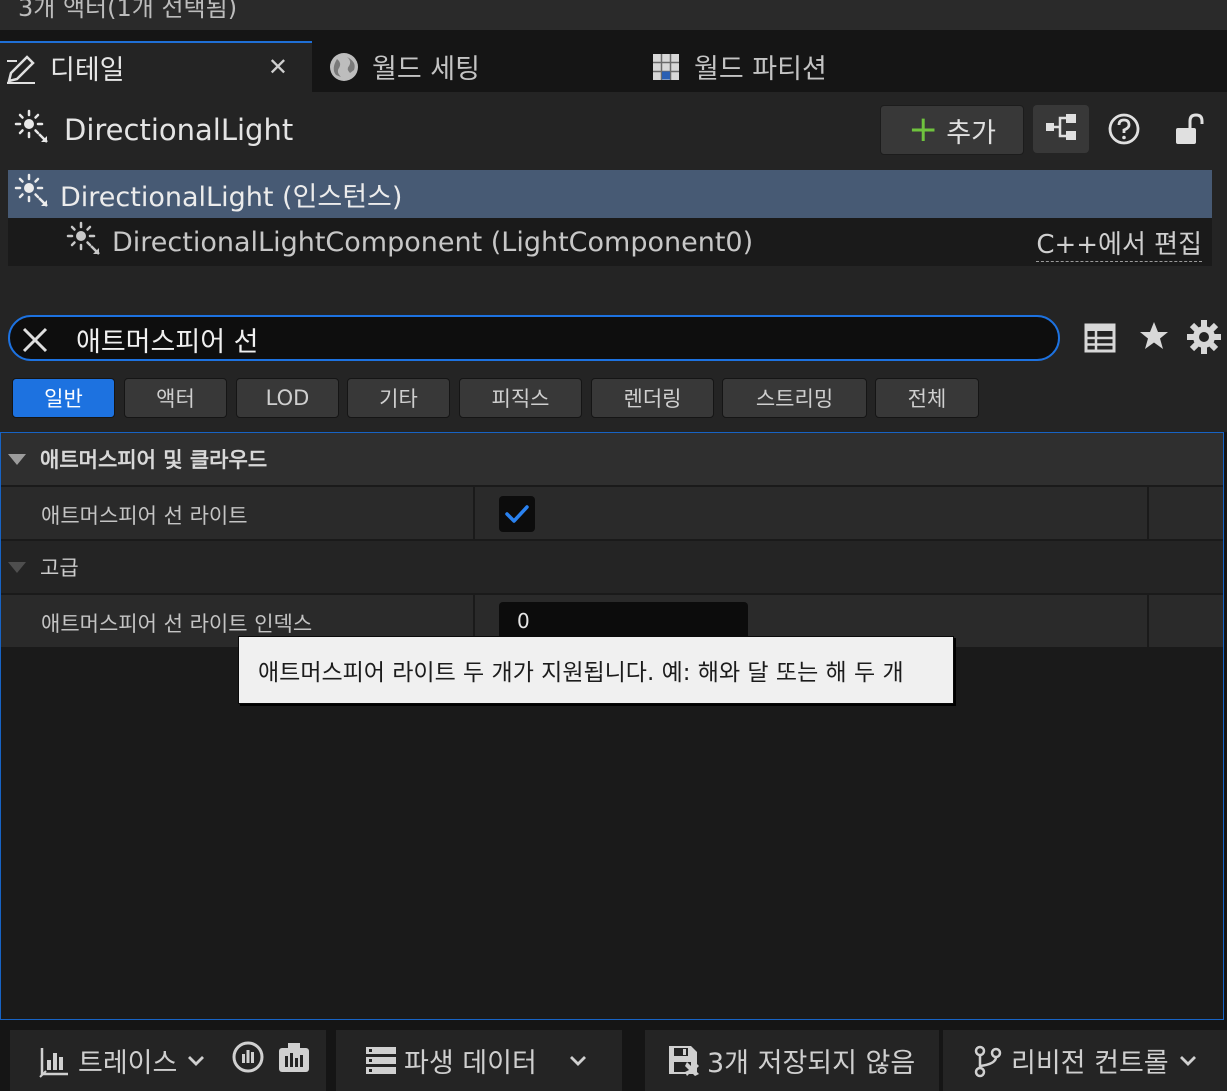  Describe the element at coordinates (154, 460) in the screenshot. I see `category-label: 애트머스피어 및 클라우드` at that location.